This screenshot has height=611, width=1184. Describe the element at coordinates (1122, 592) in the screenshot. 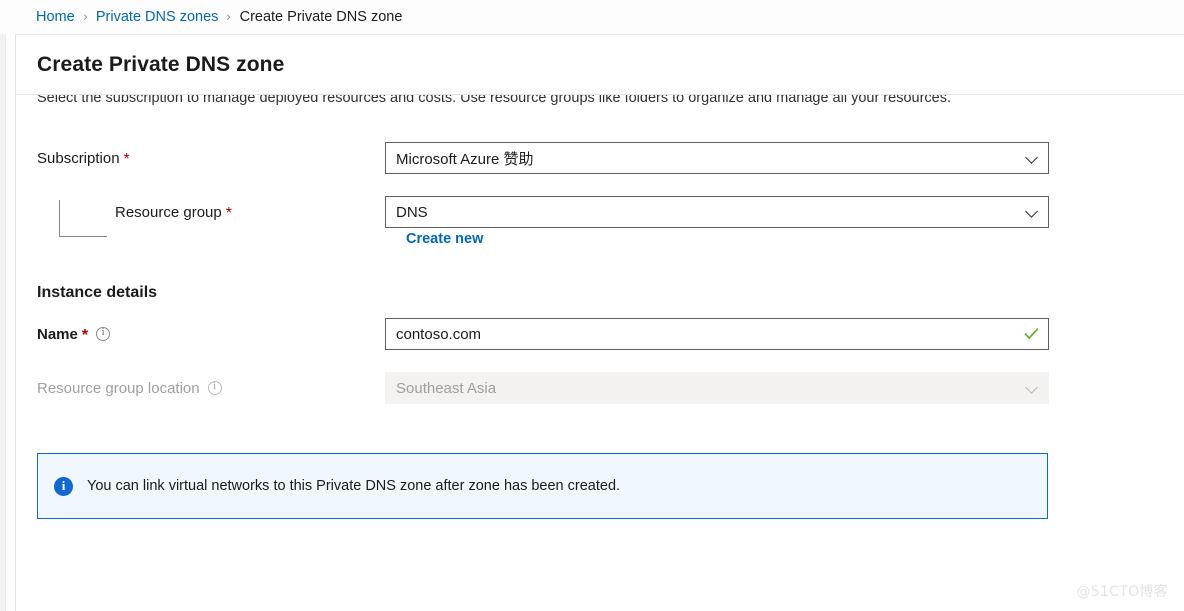

I see `watermark: @51CTO博客` at that location.